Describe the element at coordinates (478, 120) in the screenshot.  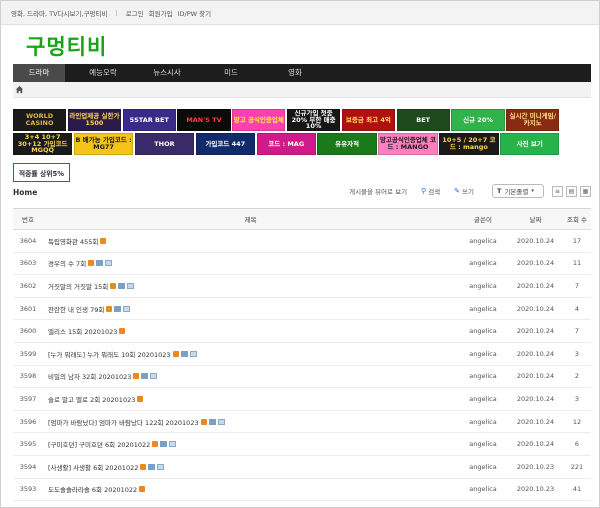
I see `ad-banner: 신규 20%` at that location.